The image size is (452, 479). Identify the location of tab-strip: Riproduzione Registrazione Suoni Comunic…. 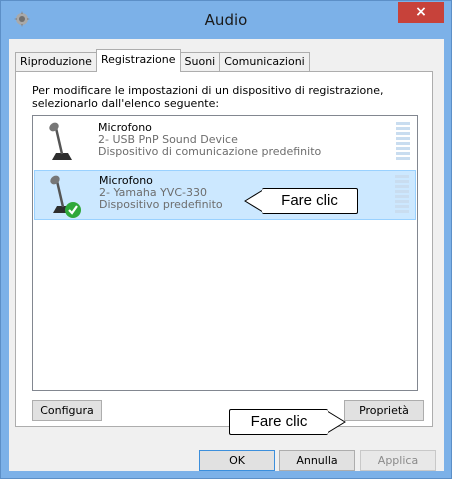
(162, 60).